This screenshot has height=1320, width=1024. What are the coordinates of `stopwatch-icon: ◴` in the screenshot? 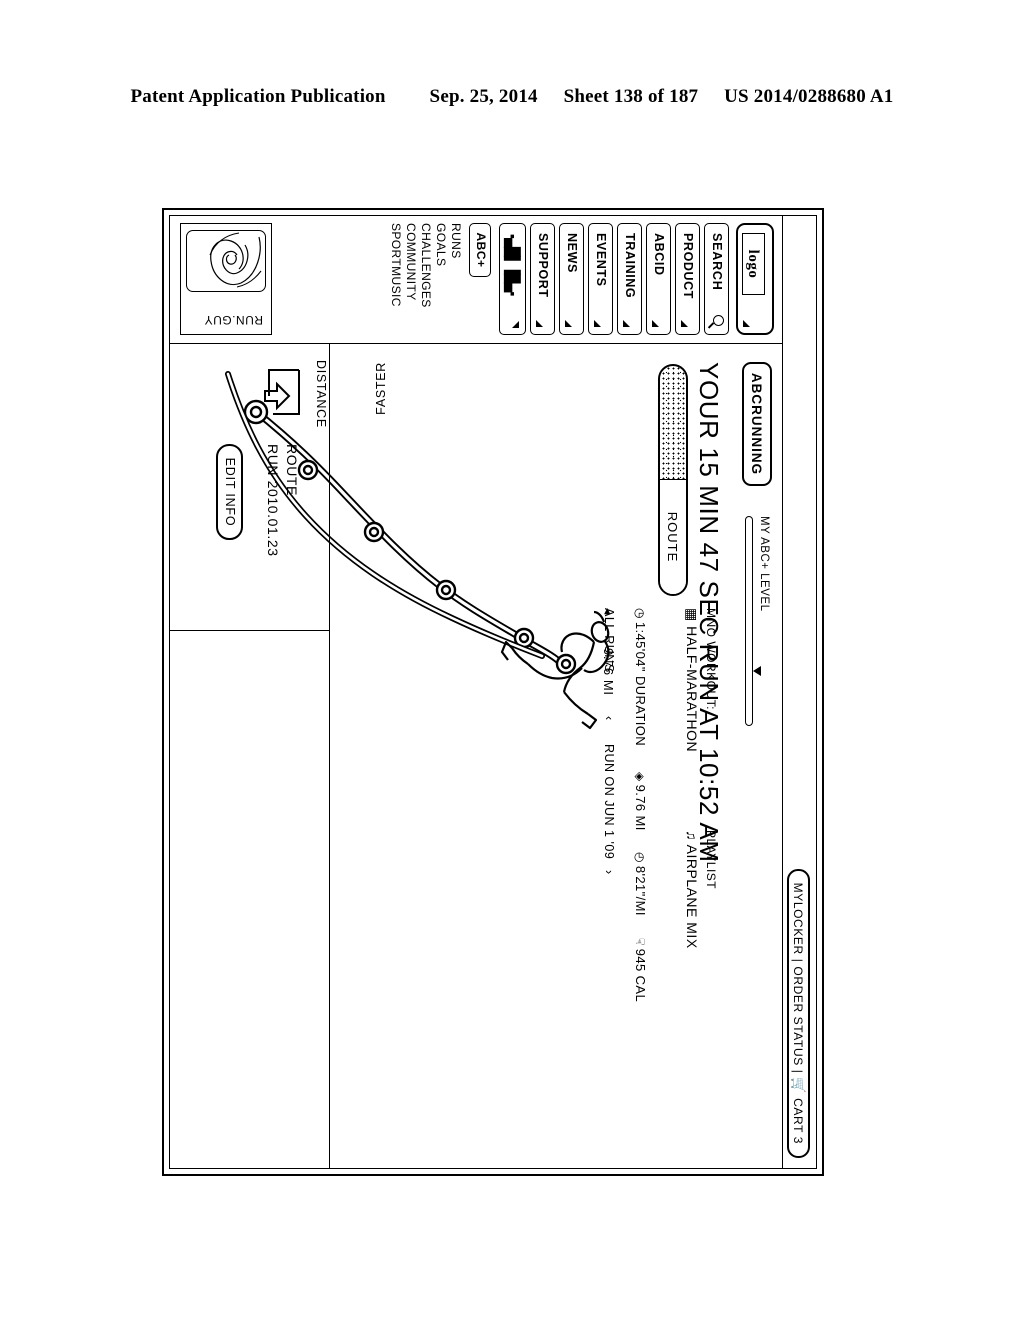 It's located at (640, 857).